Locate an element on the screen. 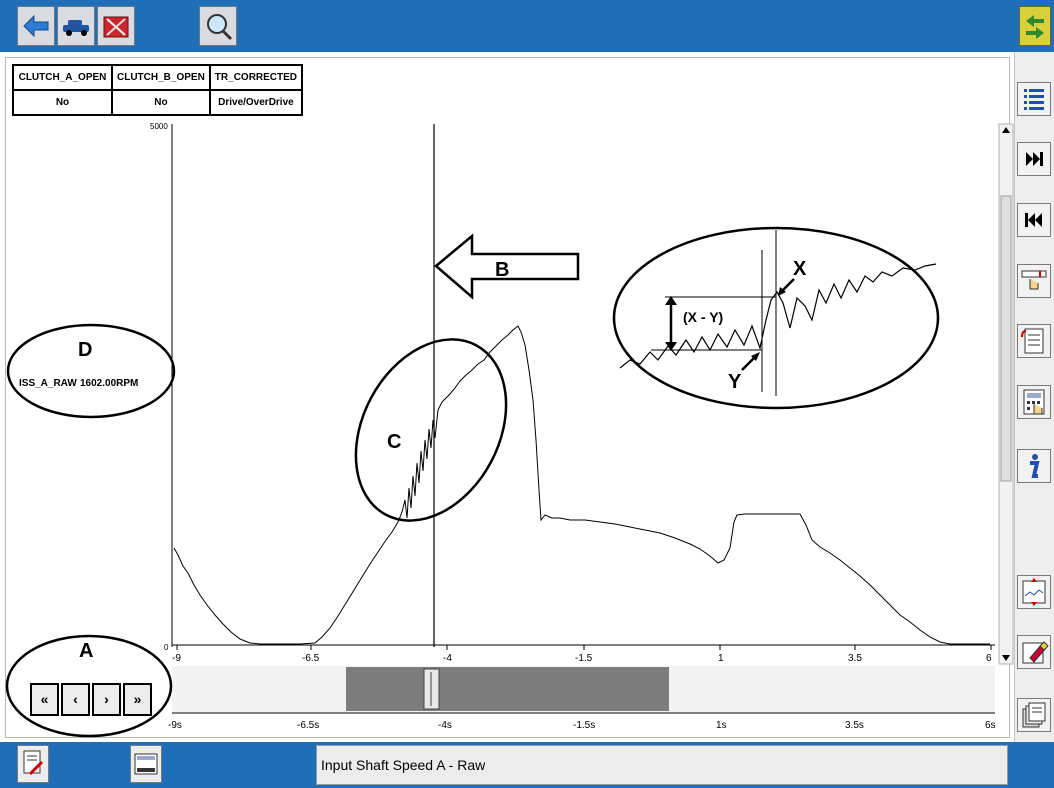 The height and width of the screenshot is (788, 1054). jump-end-button: » is located at coordinates (137, 699).